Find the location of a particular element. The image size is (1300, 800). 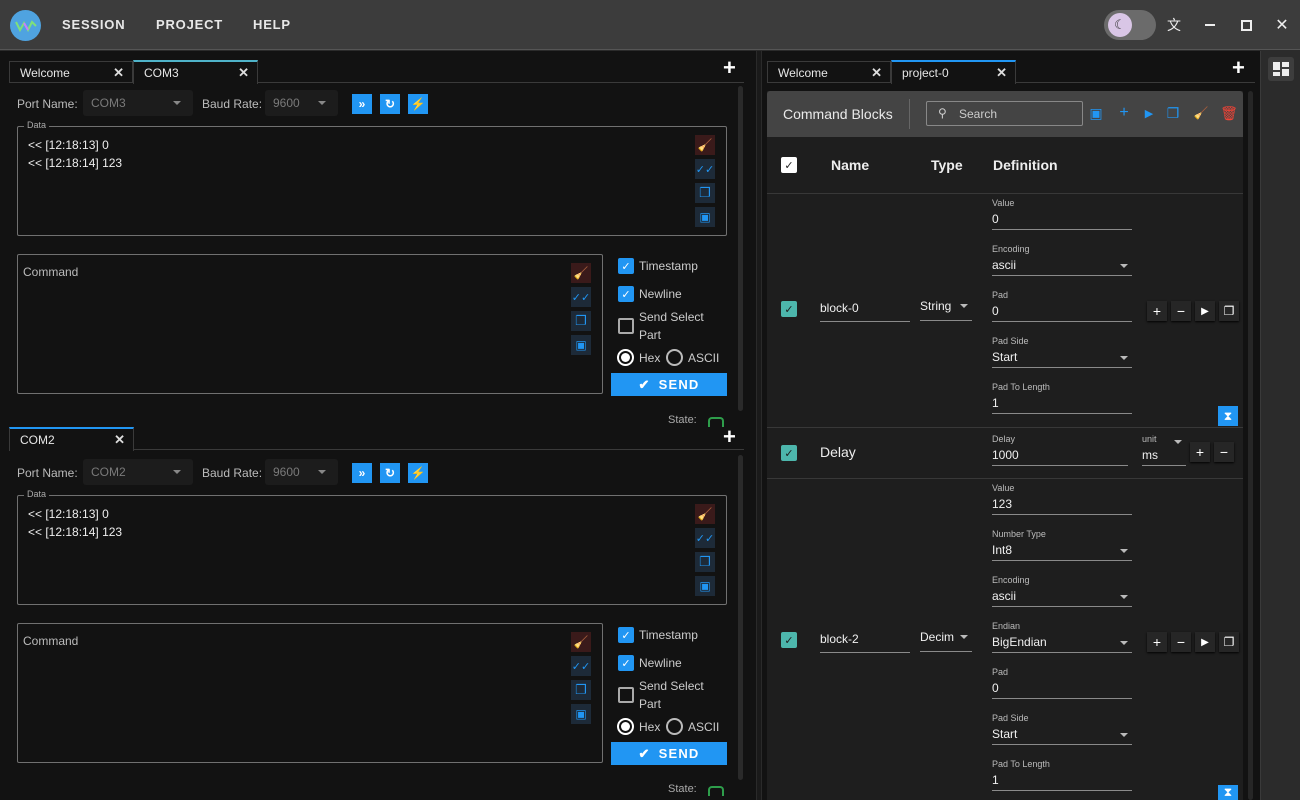

delete-all-icon: 🗑 is located at coordinates (1229, 113).